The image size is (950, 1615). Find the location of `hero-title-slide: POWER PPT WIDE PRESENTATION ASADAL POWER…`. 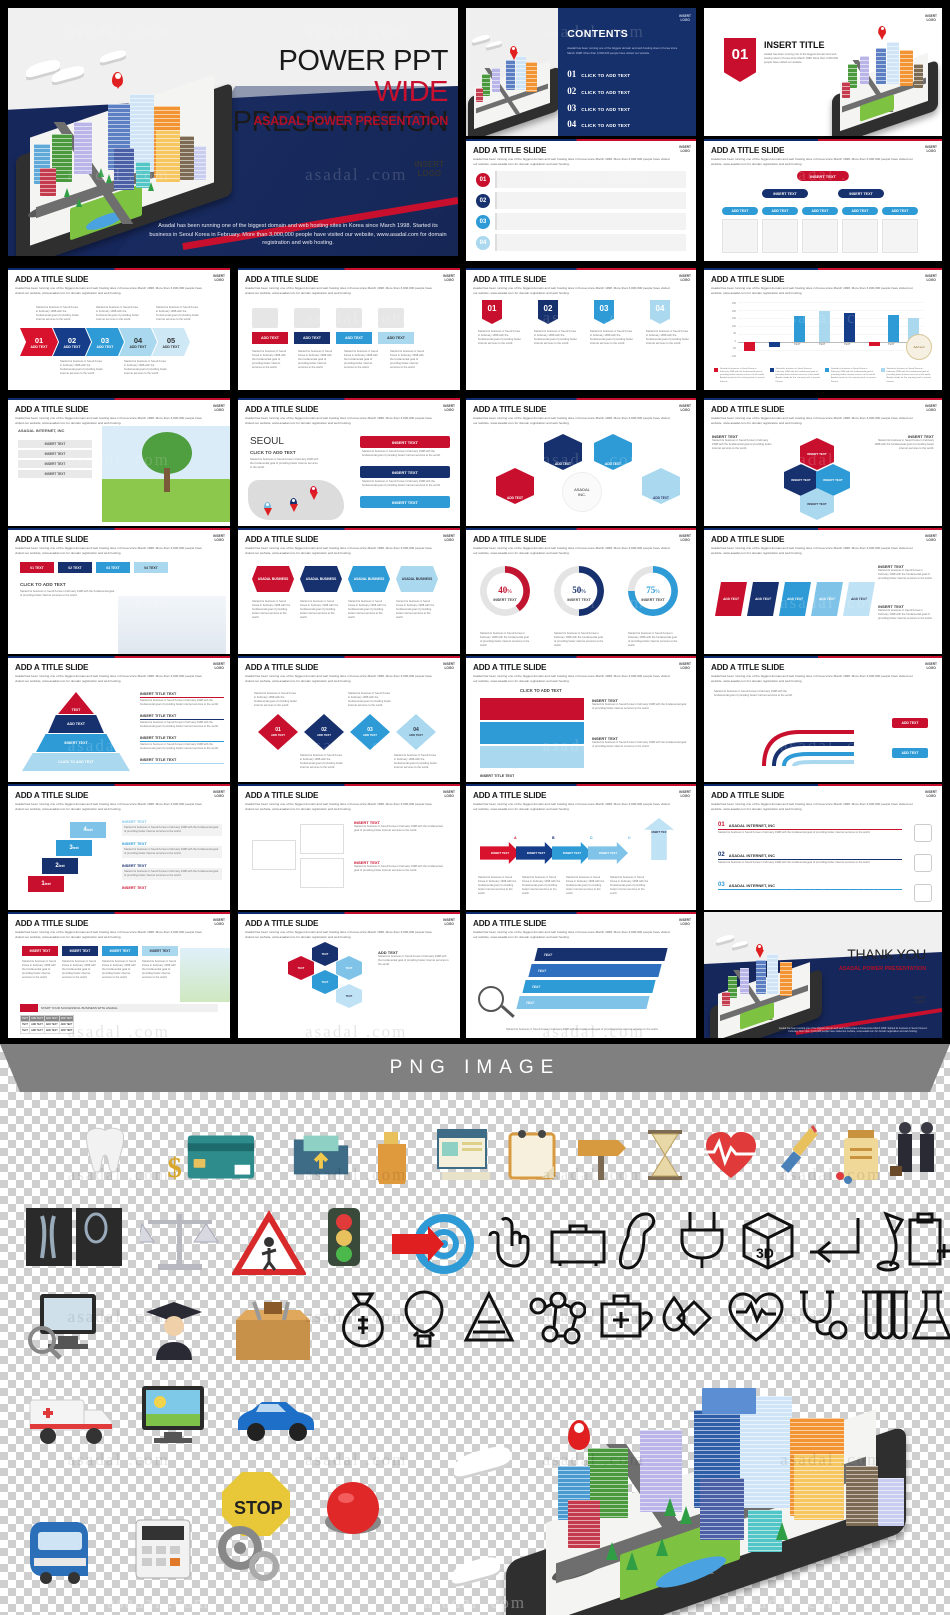

hero-title-slide: POWER PPT WIDE PRESENTATION ASADAL POWER… is located at coordinates (233, 132).